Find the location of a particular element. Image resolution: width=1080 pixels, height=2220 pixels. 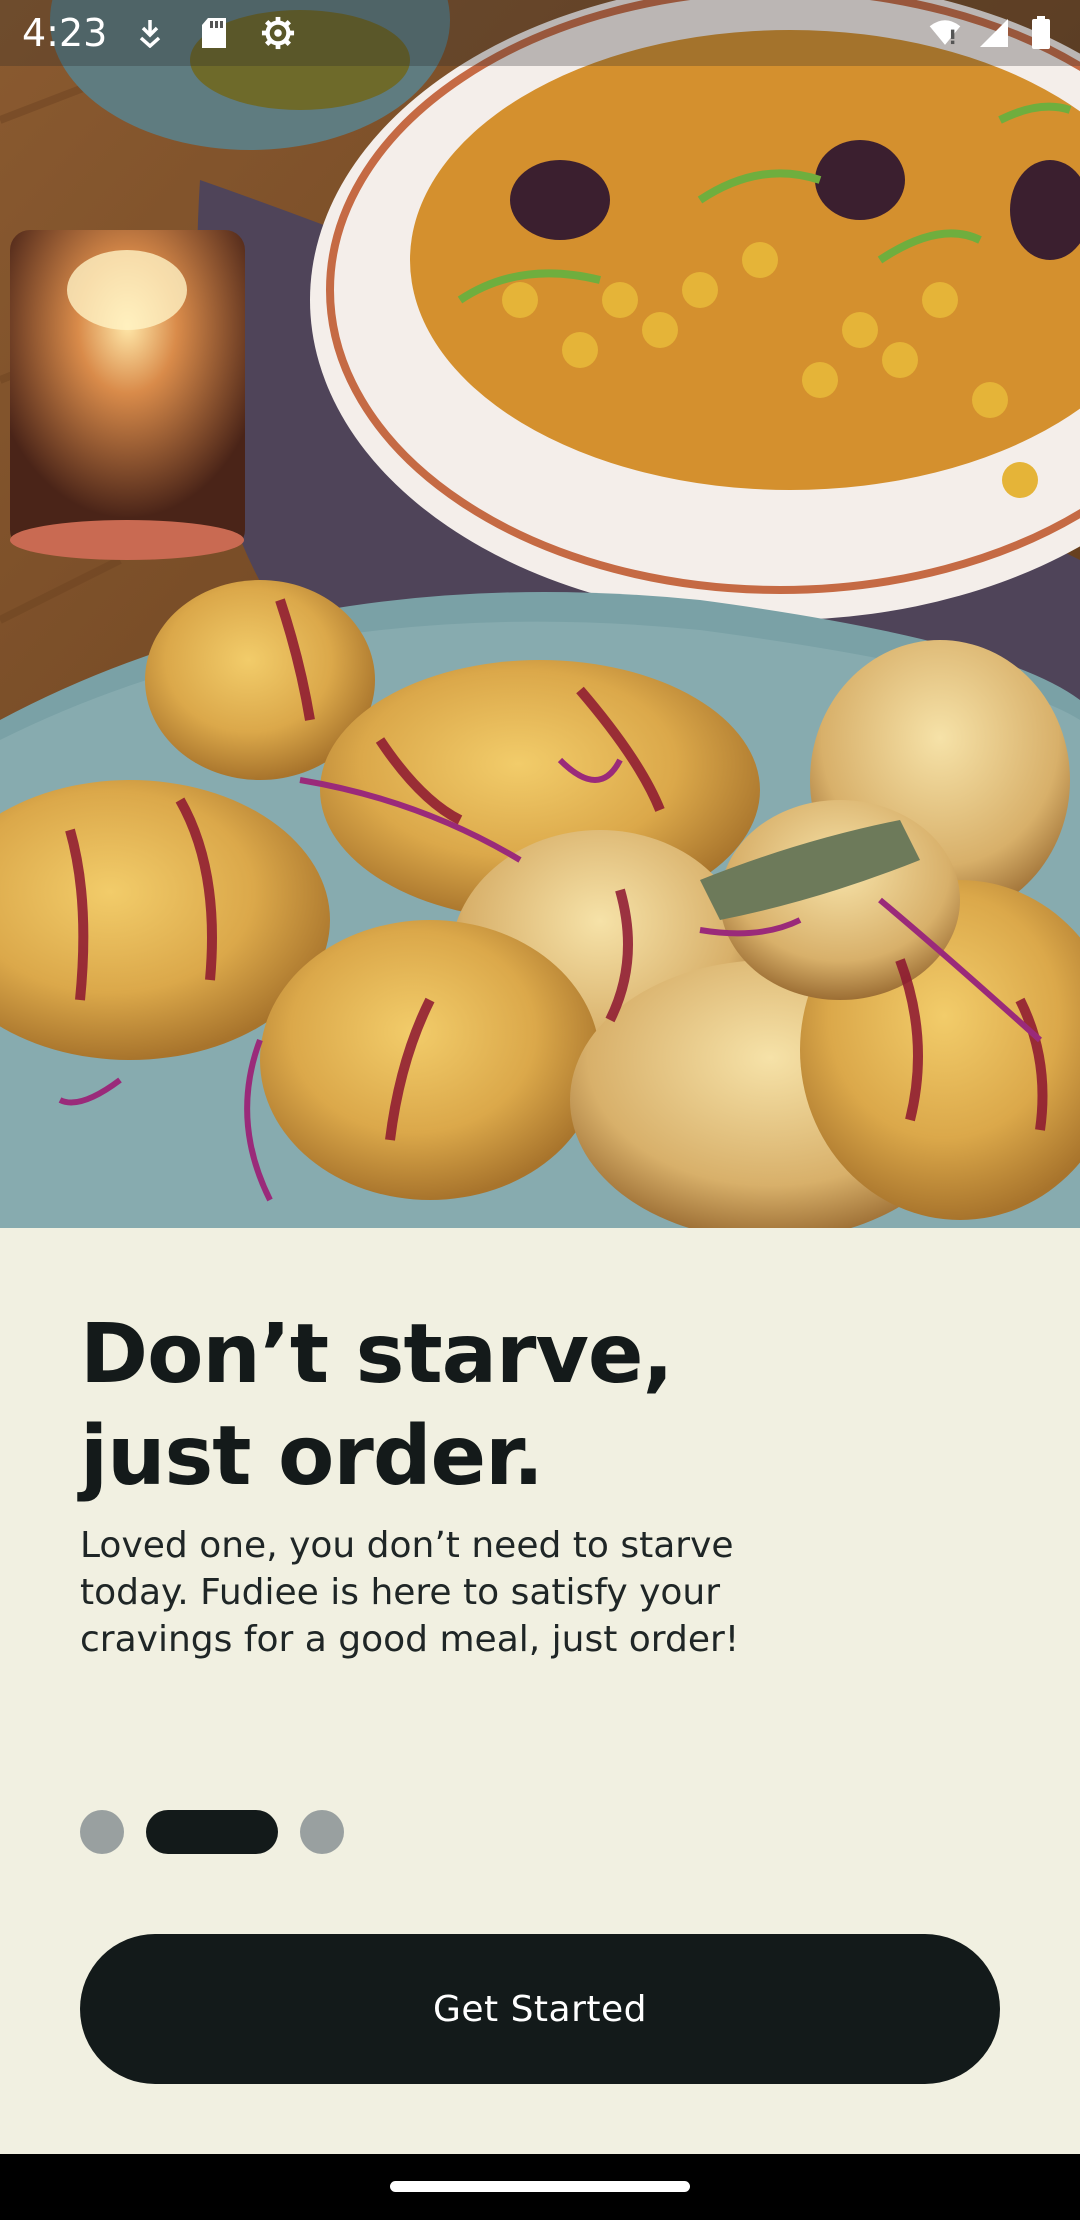

page-indicator is located at coordinates (212, 1832).